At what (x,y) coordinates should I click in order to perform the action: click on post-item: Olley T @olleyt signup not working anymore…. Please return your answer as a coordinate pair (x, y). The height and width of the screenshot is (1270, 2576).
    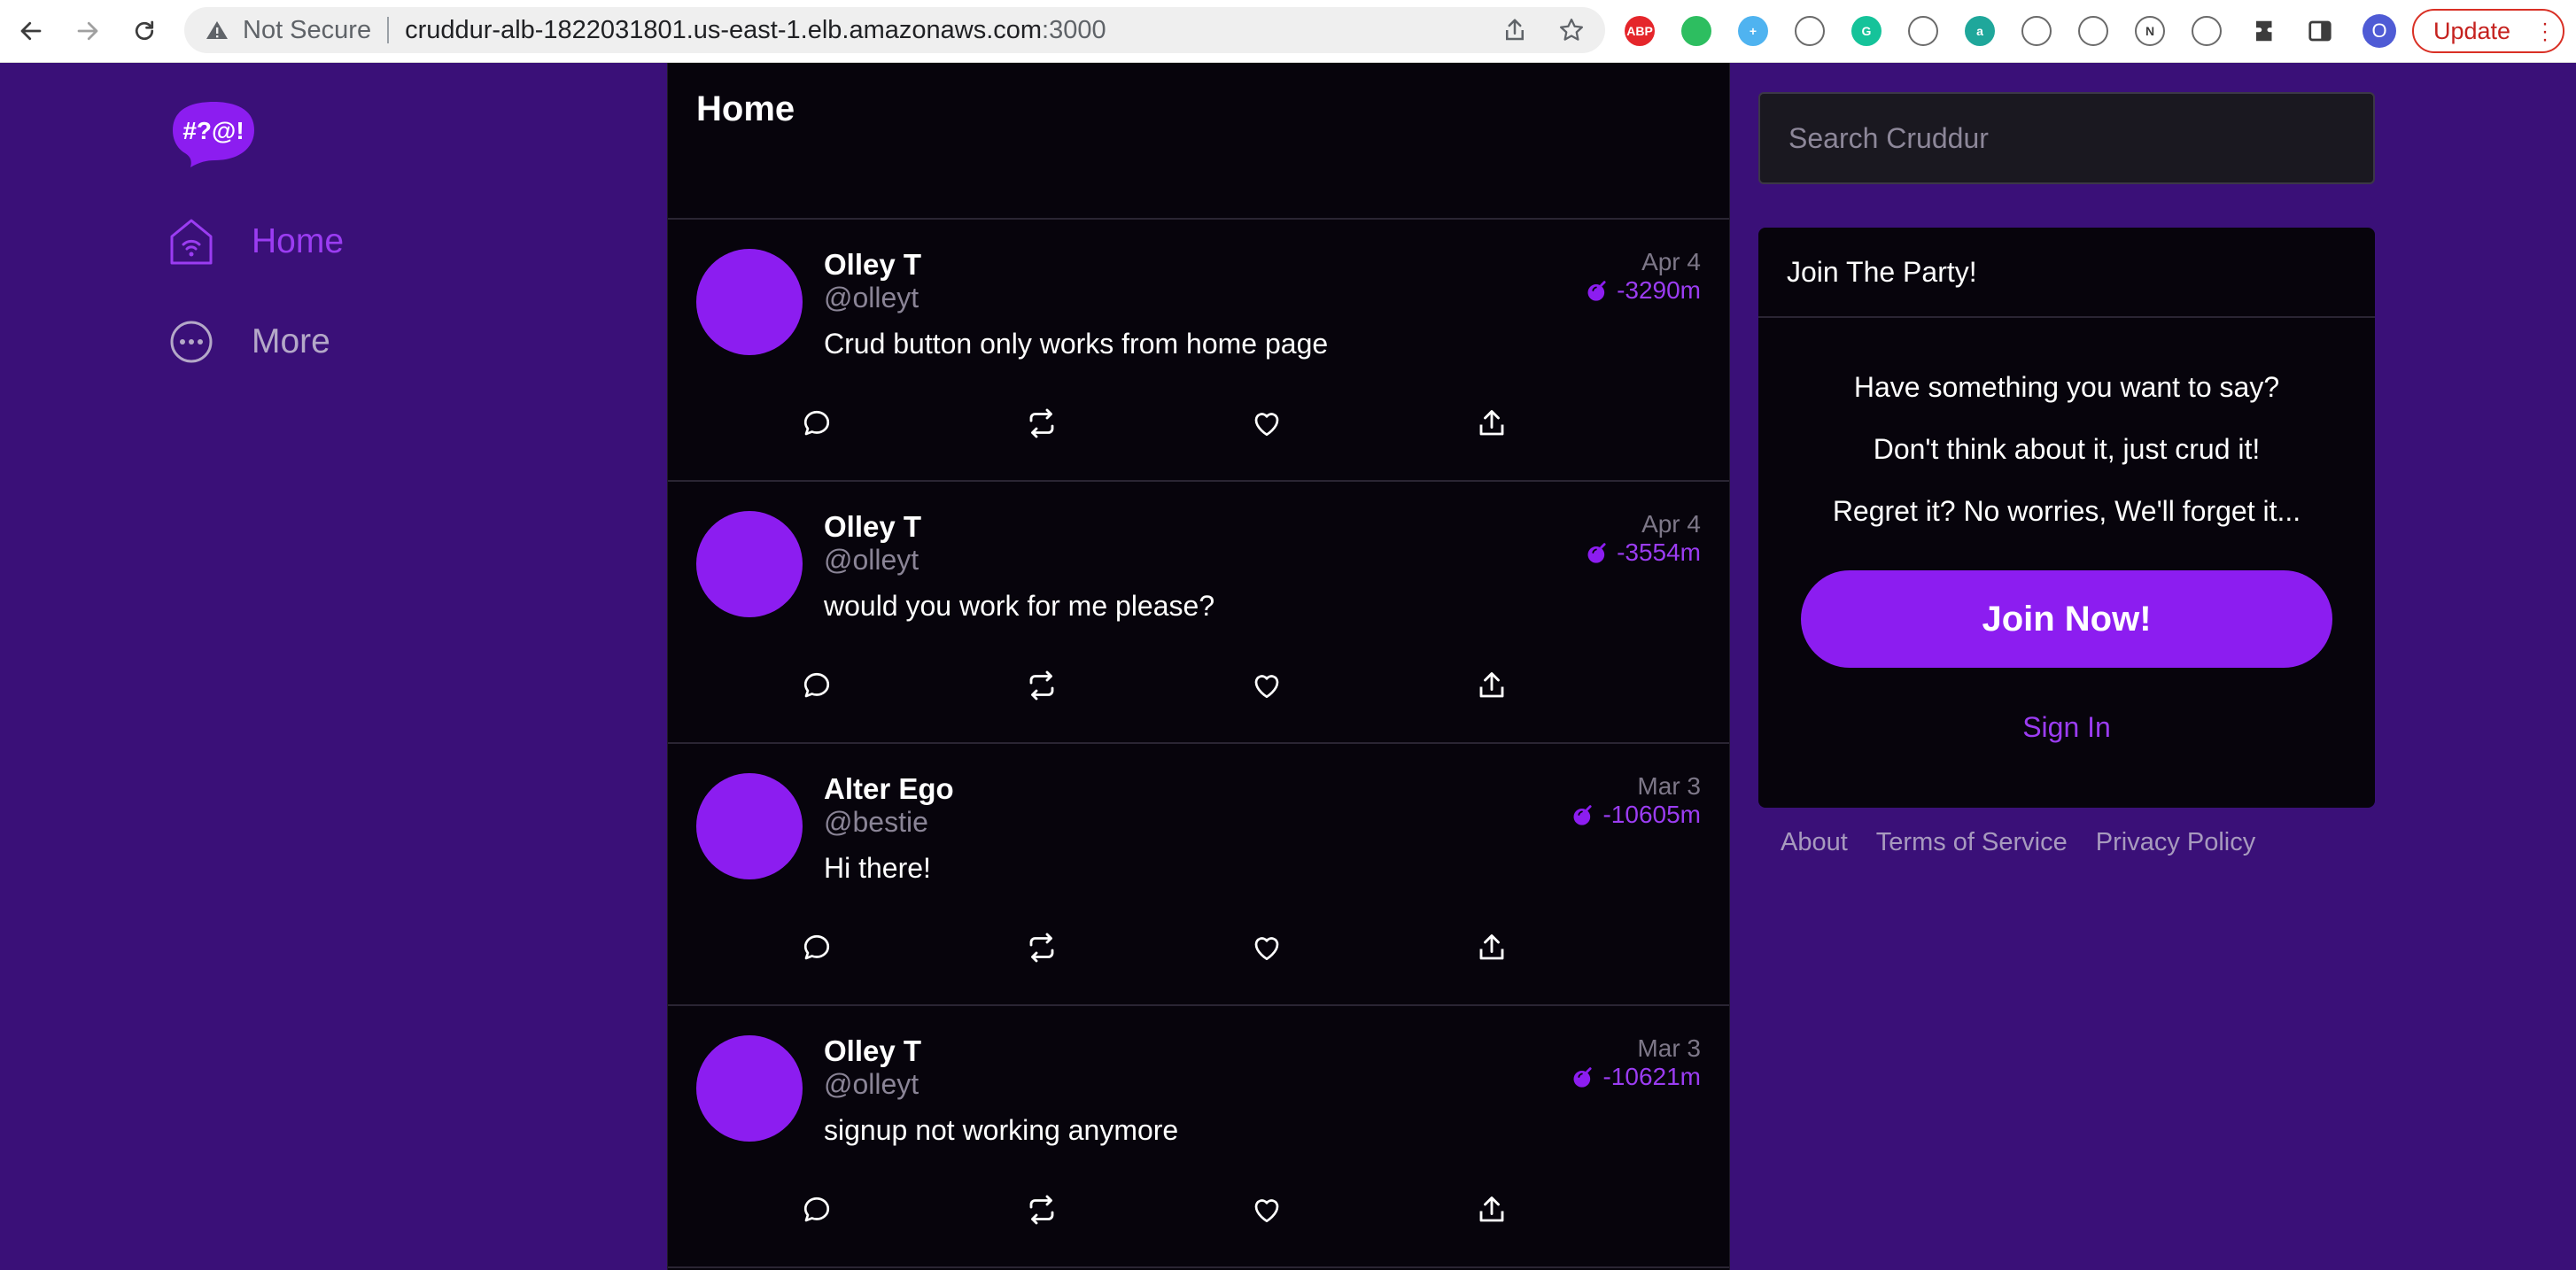
    Looking at the image, I should click on (1198, 1137).